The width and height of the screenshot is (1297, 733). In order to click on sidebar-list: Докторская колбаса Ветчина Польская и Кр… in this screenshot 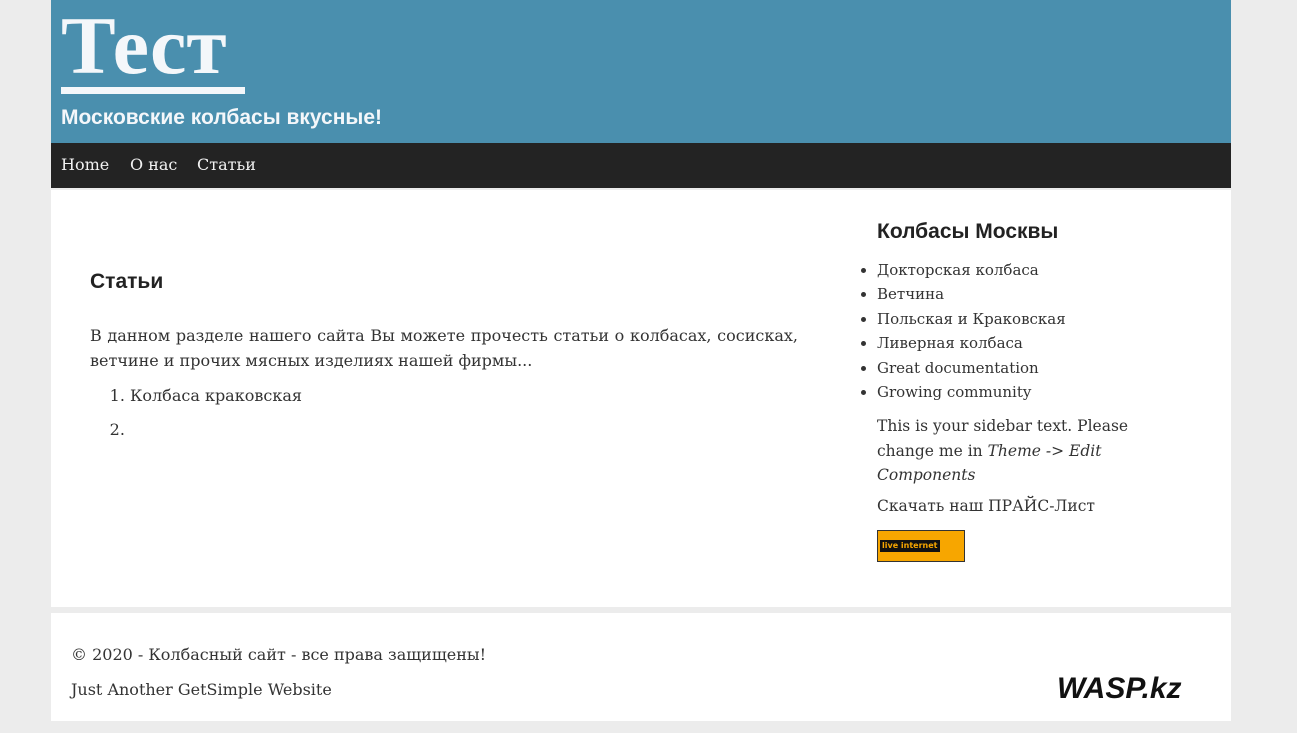, I will do `click(962, 331)`.